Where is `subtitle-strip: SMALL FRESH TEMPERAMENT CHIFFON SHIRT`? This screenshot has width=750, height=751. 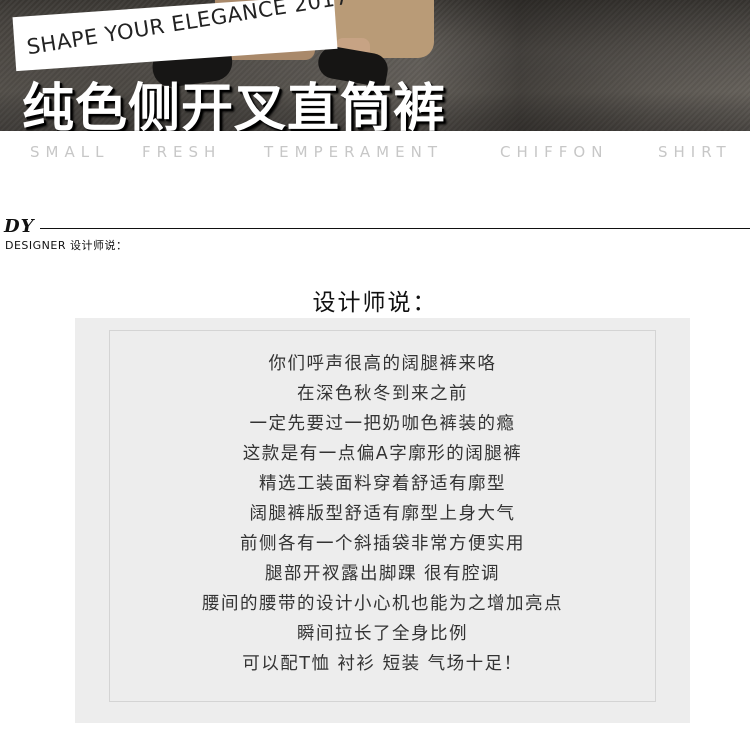 subtitle-strip: SMALL FRESH TEMPERAMENT CHIFFON SHIRT is located at coordinates (375, 154).